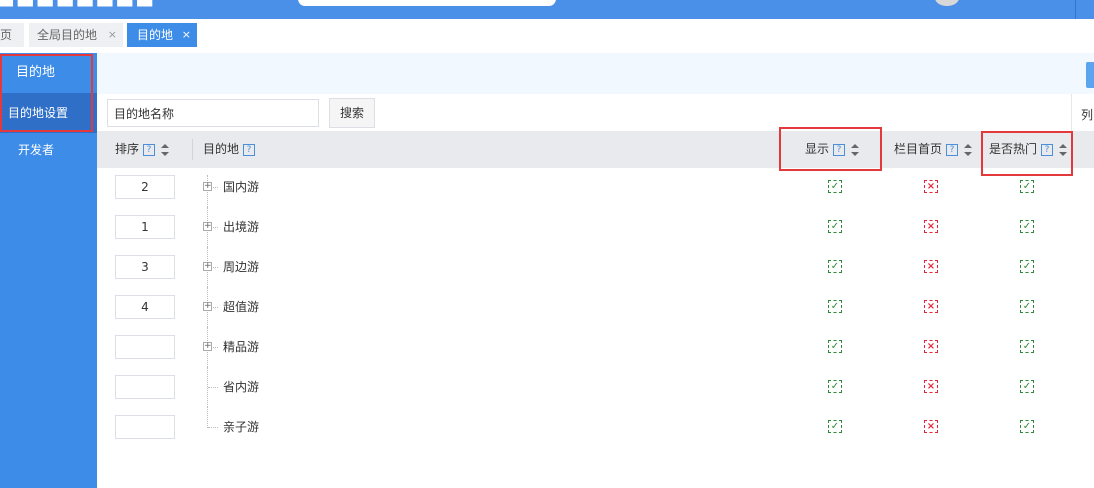  Describe the element at coordinates (48, 150) in the screenshot. I see `sidebar-item-developer: 开发者` at that location.